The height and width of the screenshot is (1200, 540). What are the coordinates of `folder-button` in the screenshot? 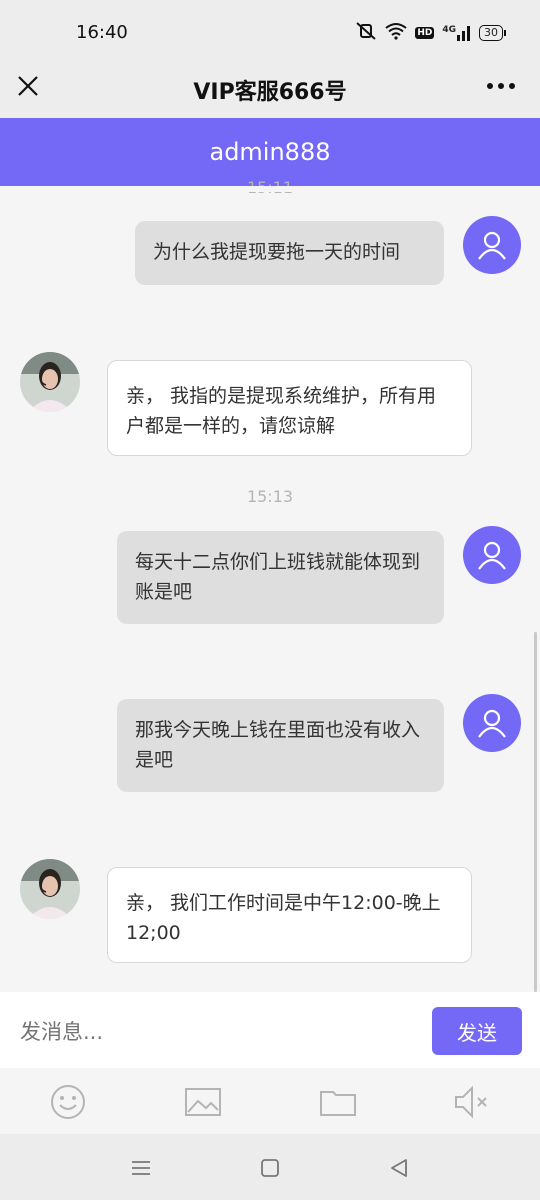 It's located at (338, 1102).